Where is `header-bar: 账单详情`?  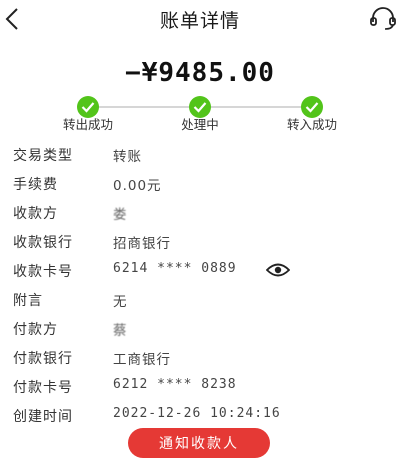
header-bar: 账单详情 is located at coordinates (200, 20).